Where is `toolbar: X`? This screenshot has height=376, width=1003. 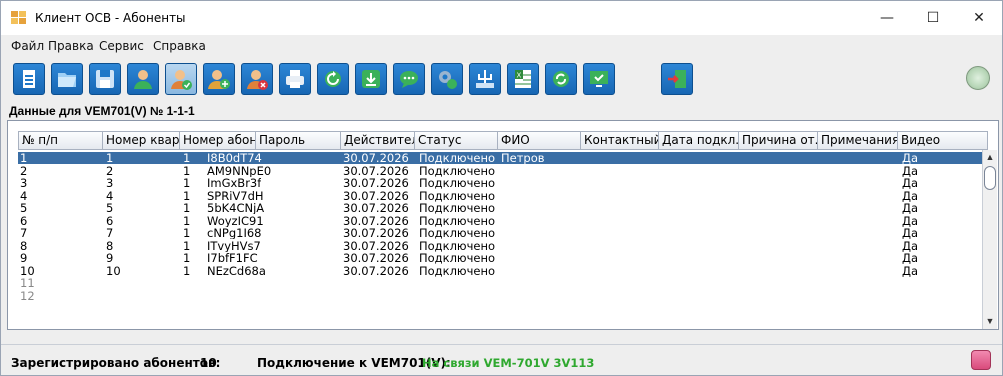
toolbar: X is located at coordinates (501, 80).